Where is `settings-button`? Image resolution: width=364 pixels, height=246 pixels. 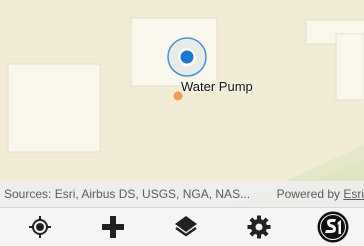 settings-button is located at coordinates (259, 227).